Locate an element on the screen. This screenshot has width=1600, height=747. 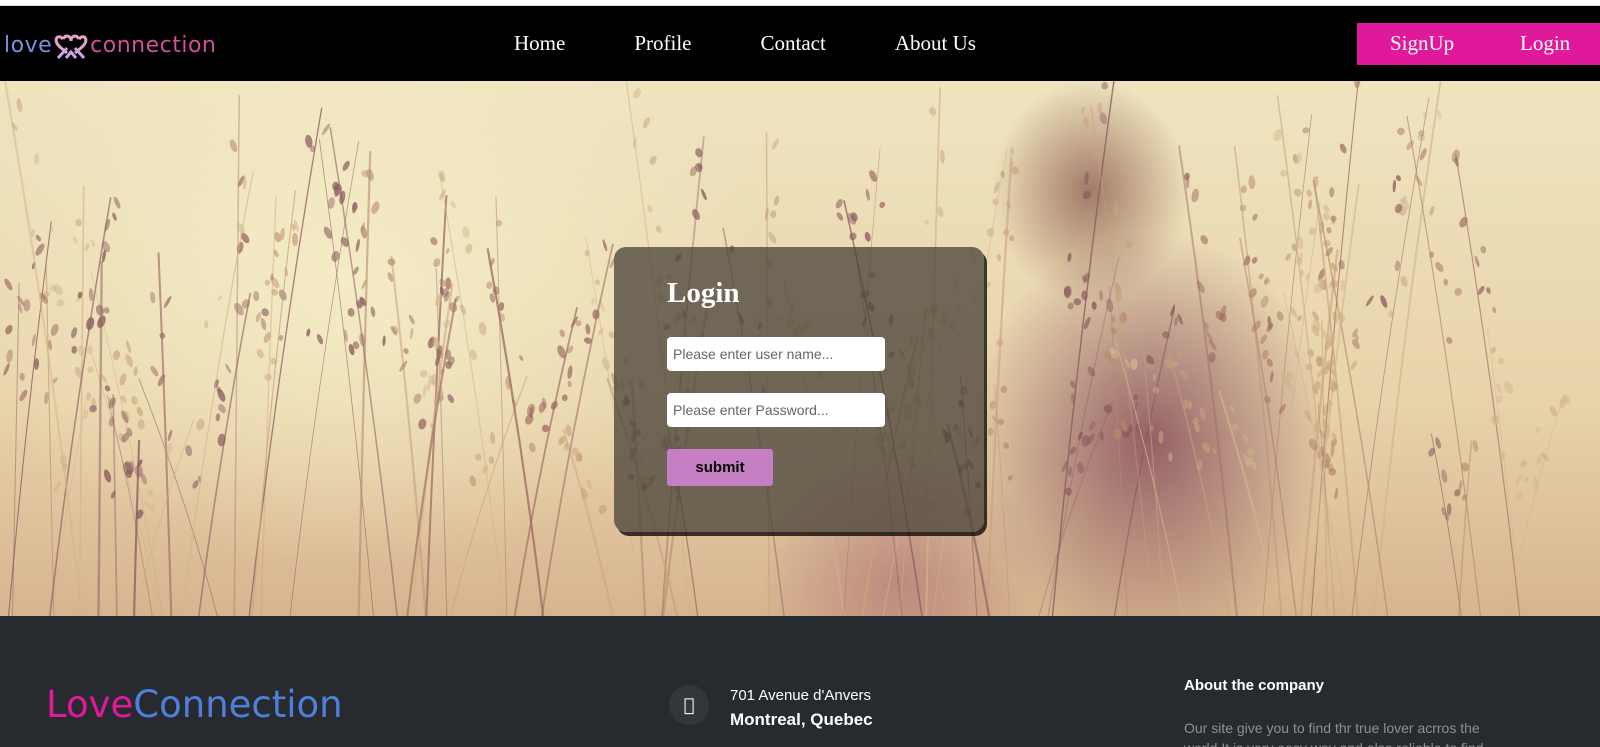
username-input is located at coordinates (776, 354).